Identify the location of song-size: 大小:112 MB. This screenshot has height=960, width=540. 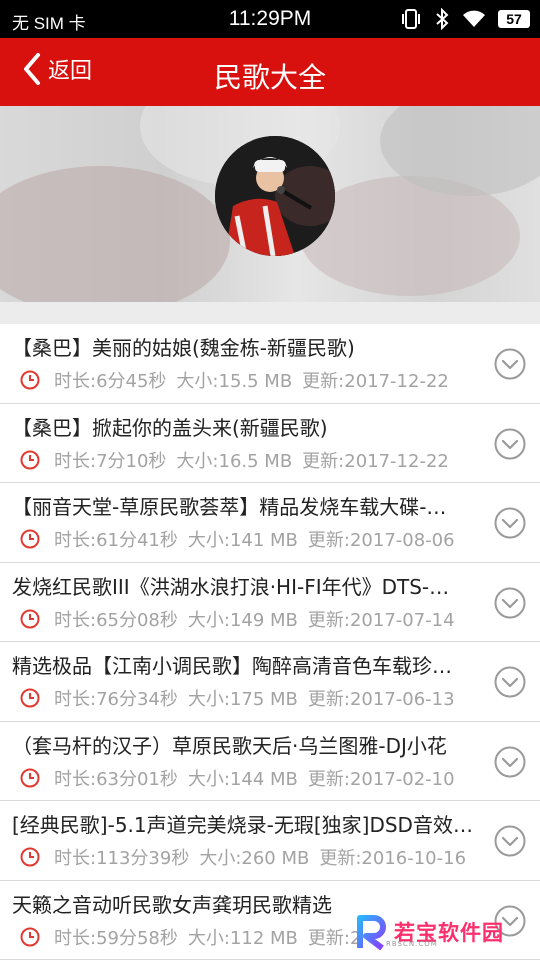
(242, 938).